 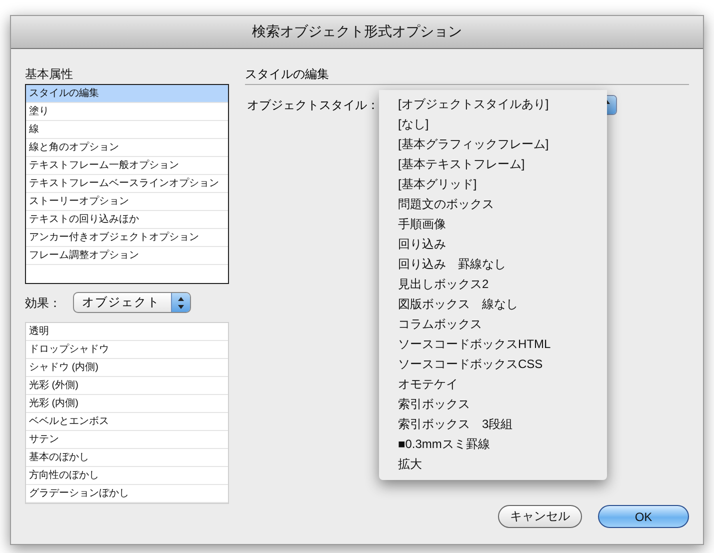 What do you see at coordinates (493, 284) in the screenshot?
I see `menu-item: 見出しボックス2` at bounding box center [493, 284].